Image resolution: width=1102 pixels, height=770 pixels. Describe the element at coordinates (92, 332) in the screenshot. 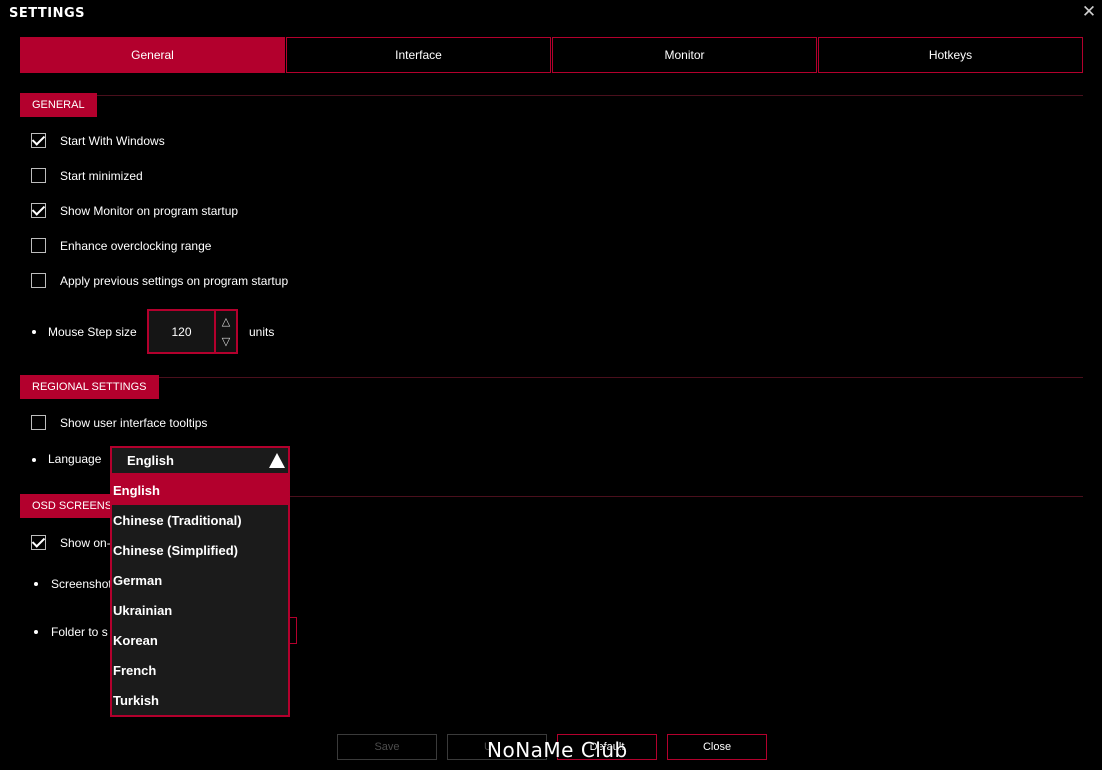

I see `mouse-step-label: Mouse Step size` at that location.